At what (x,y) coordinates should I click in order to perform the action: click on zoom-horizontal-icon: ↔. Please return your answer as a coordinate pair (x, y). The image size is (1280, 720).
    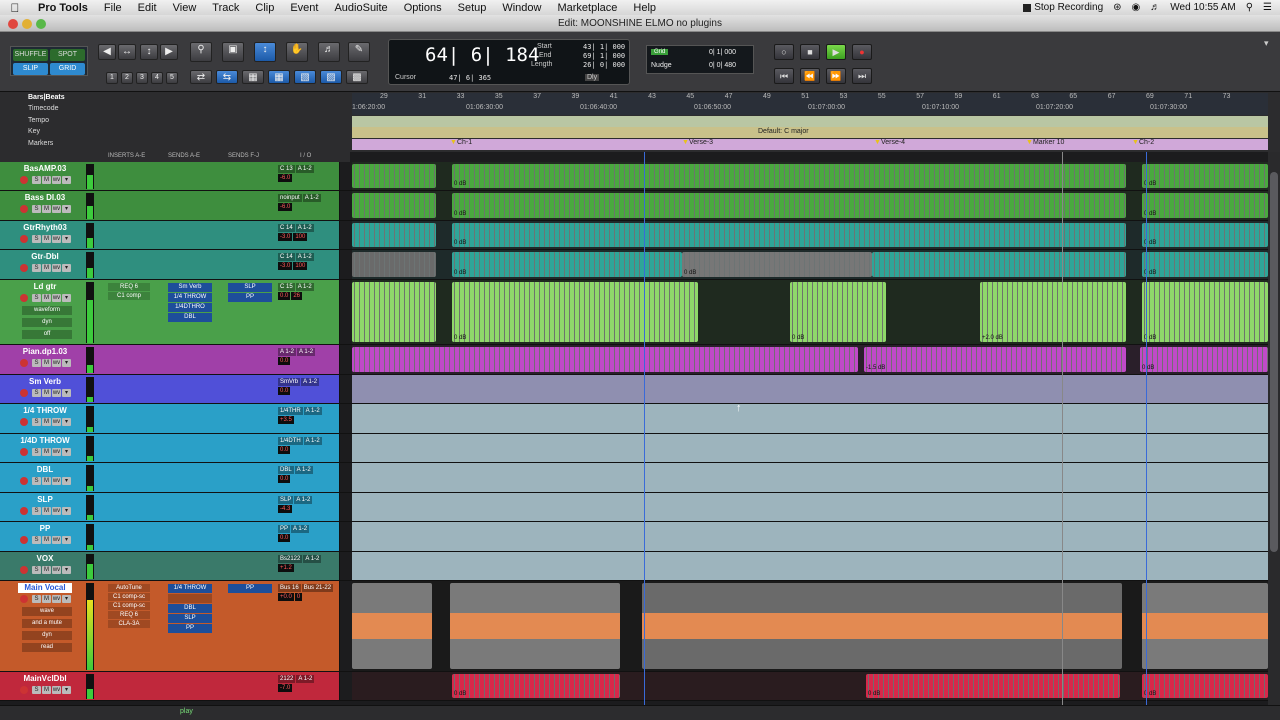
    Looking at the image, I should click on (127, 52).